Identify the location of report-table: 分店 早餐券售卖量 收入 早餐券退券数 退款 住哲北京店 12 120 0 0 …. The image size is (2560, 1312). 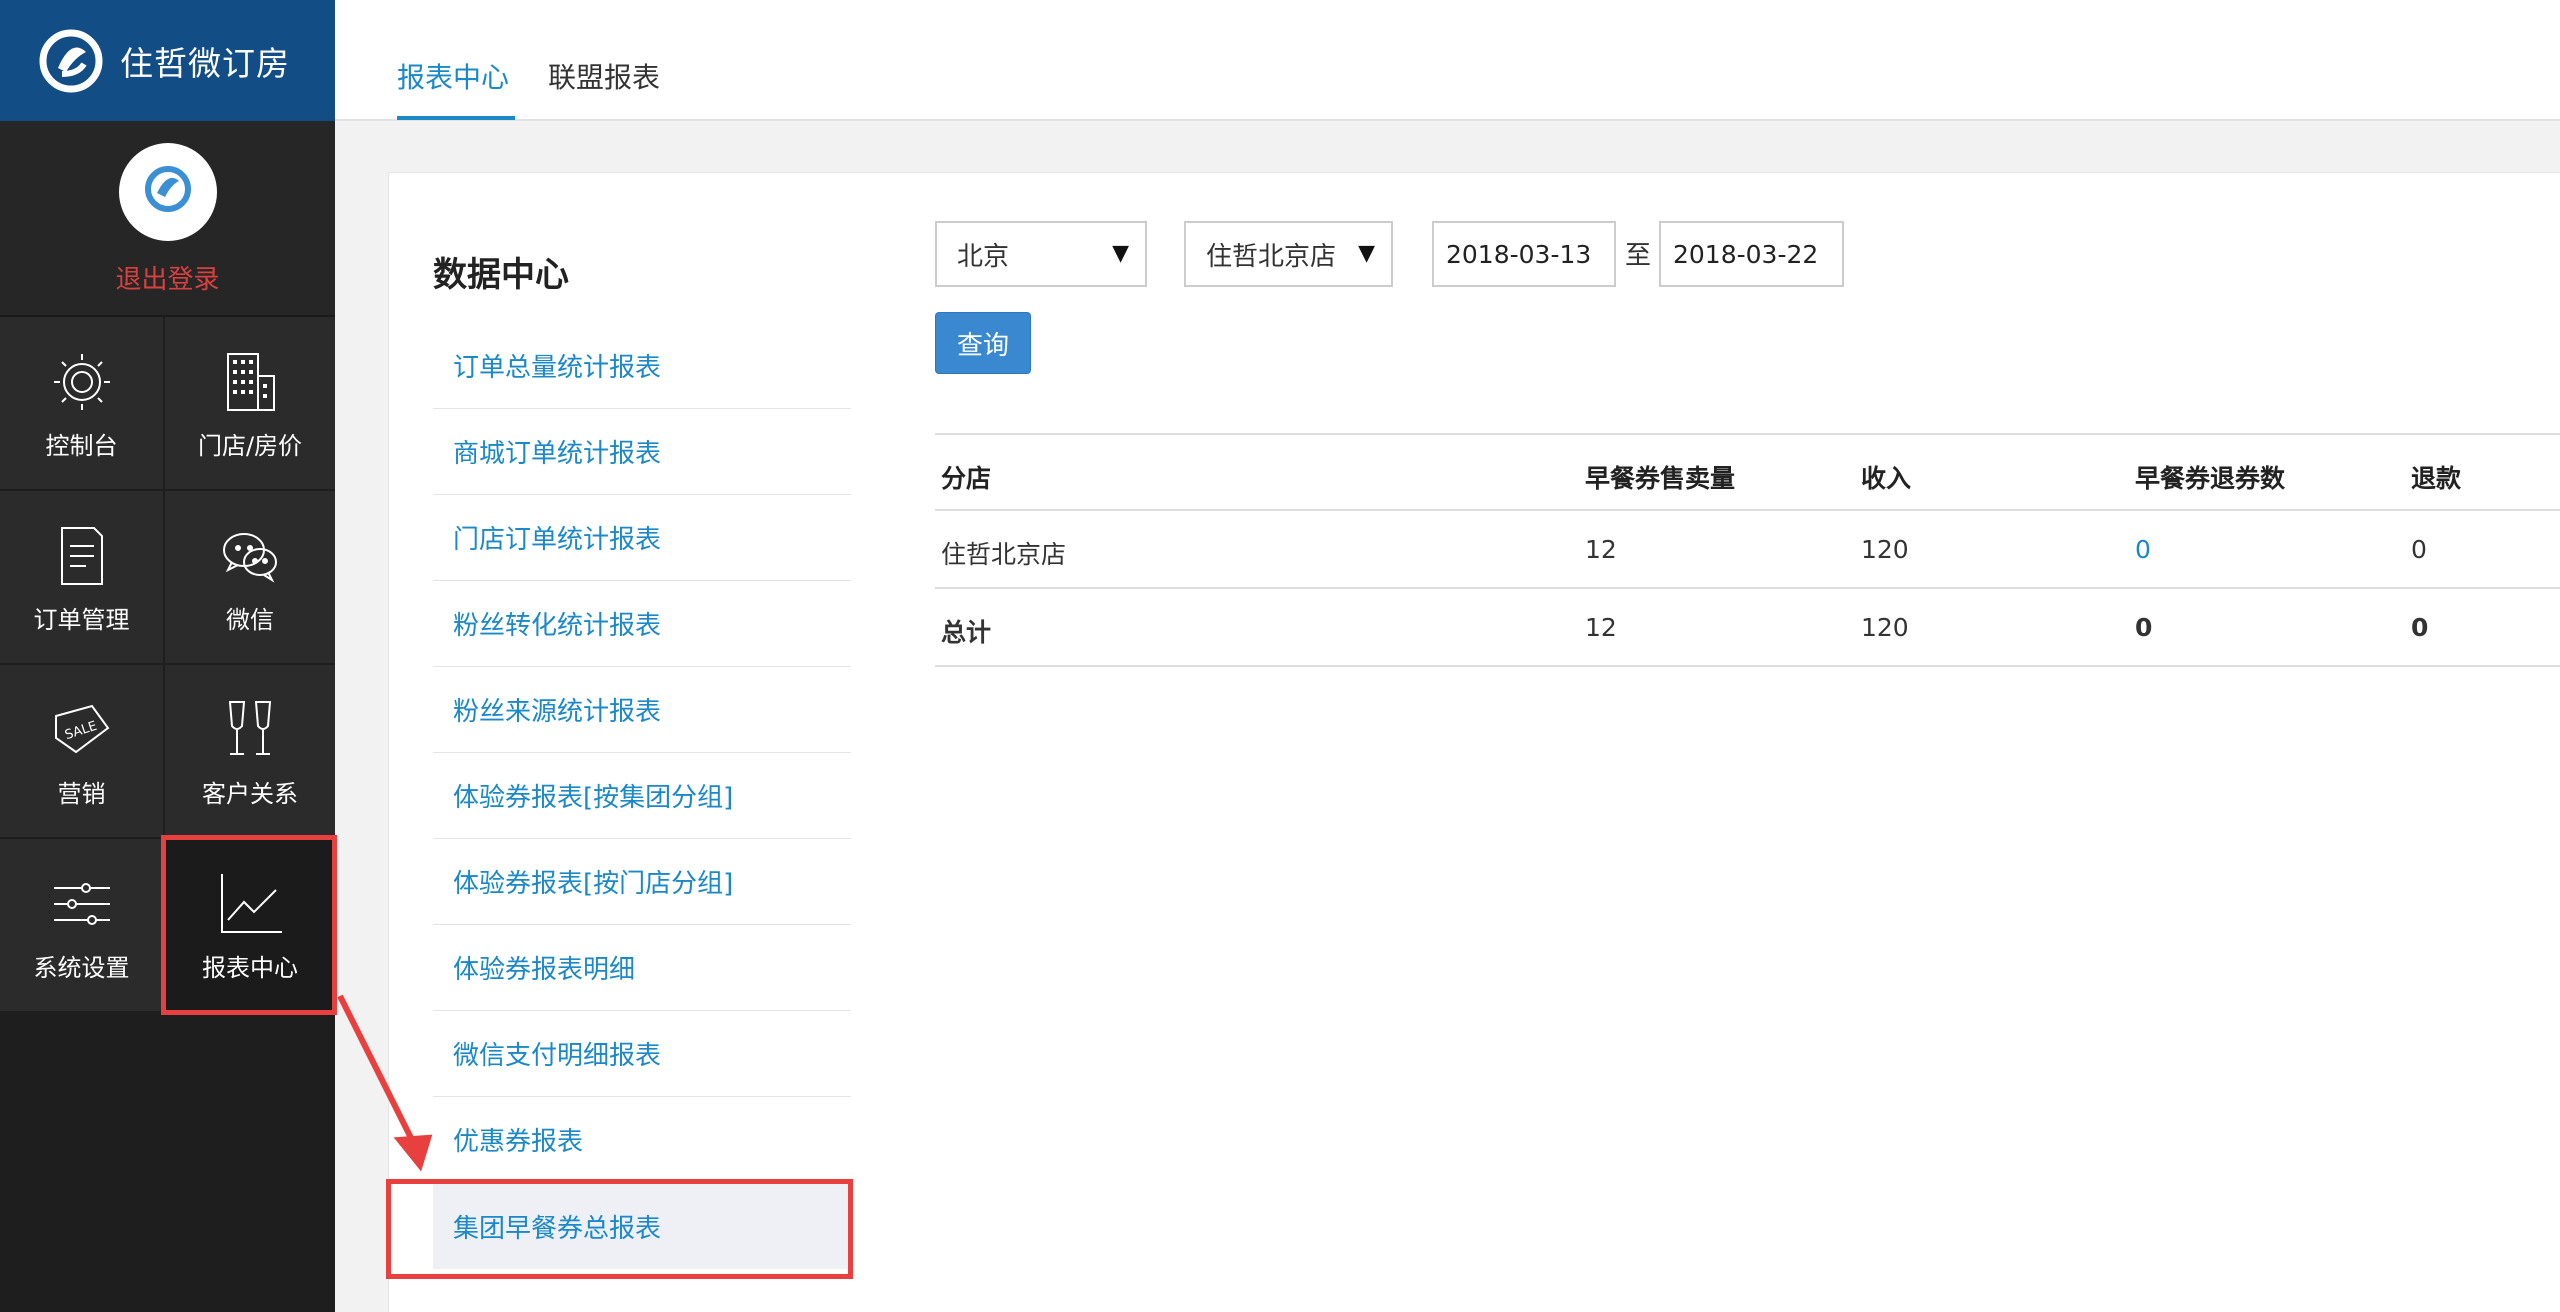
(1747, 550).